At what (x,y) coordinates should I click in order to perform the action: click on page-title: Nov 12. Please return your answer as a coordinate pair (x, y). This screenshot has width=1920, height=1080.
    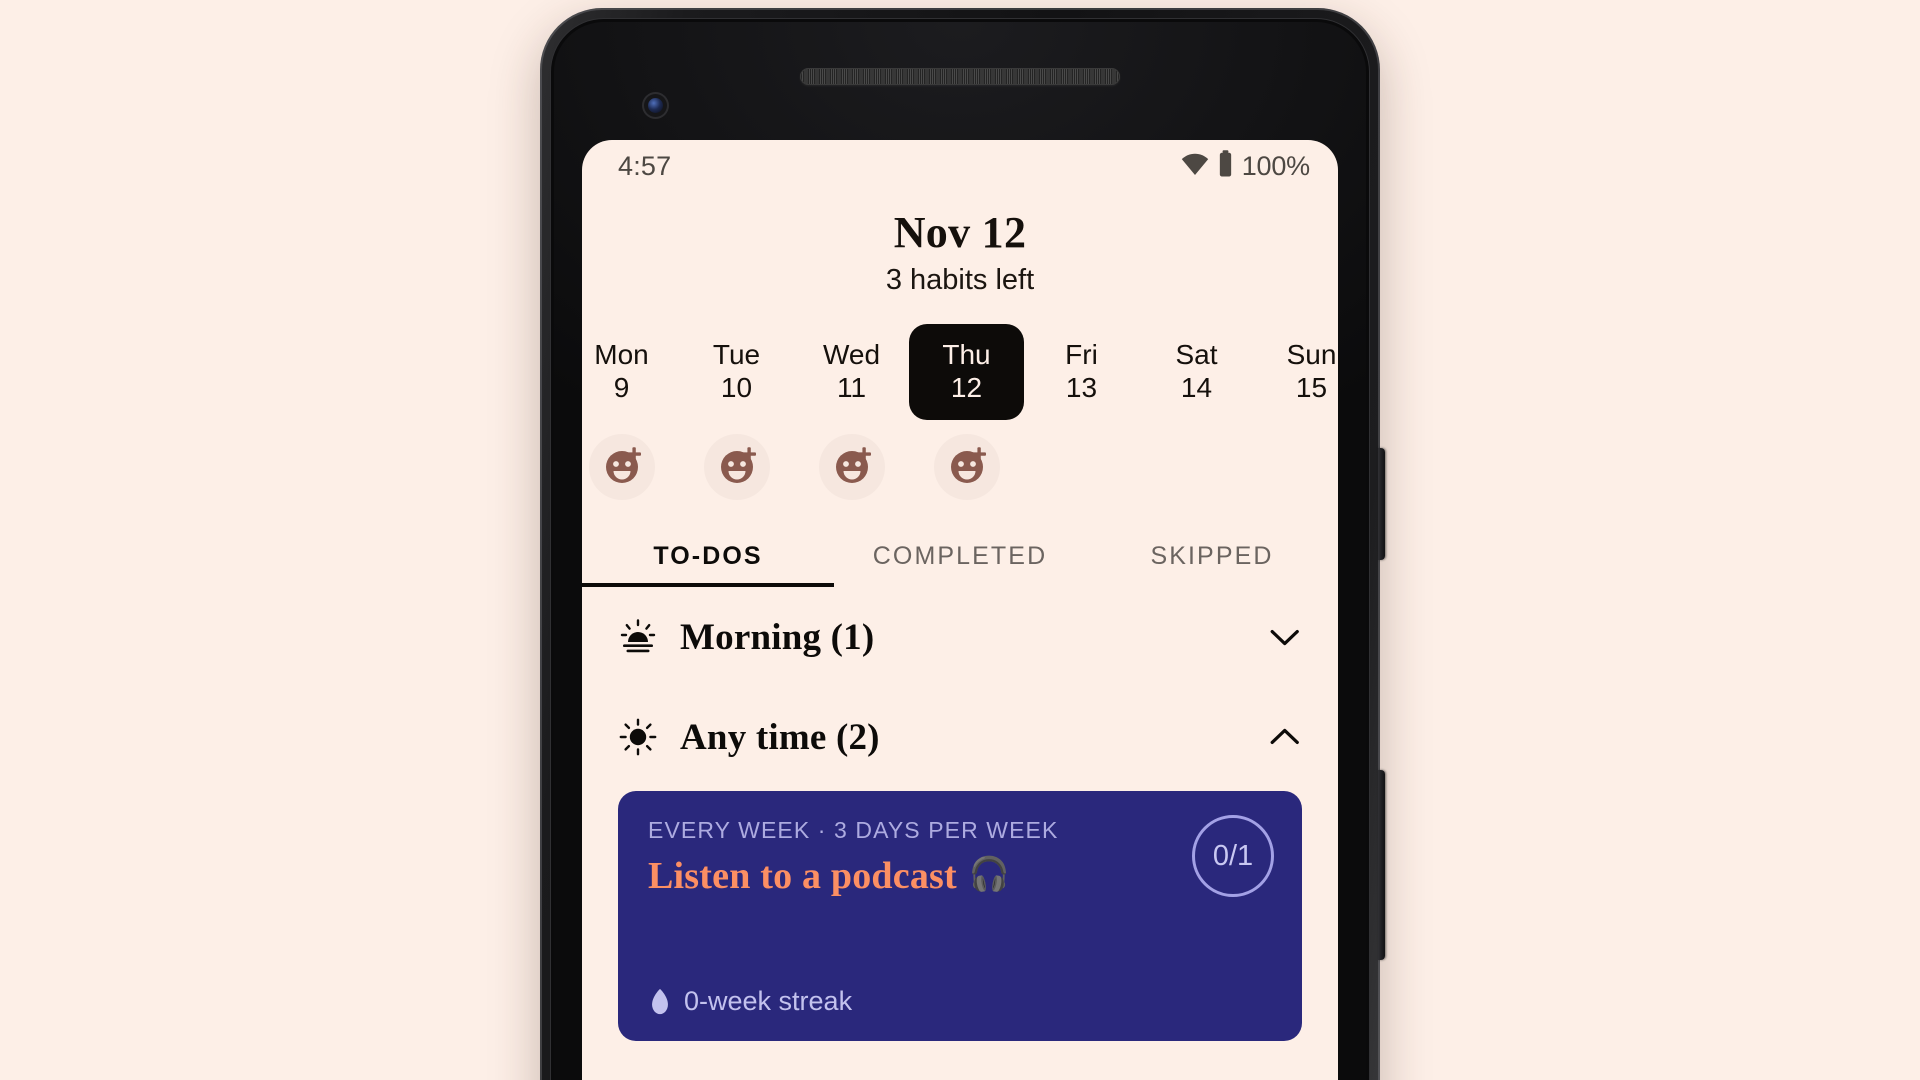
    Looking at the image, I should click on (960, 232).